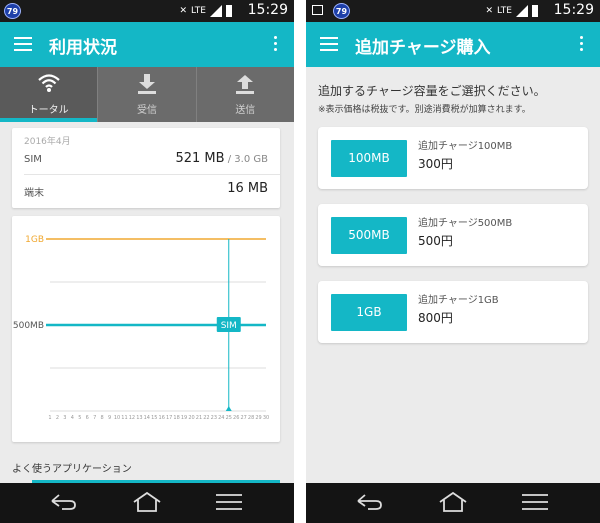  What do you see at coordinates (49, 418) in the screenshot?
I see `chart-x-tick-label: 1` at bounding box center [49, 418].